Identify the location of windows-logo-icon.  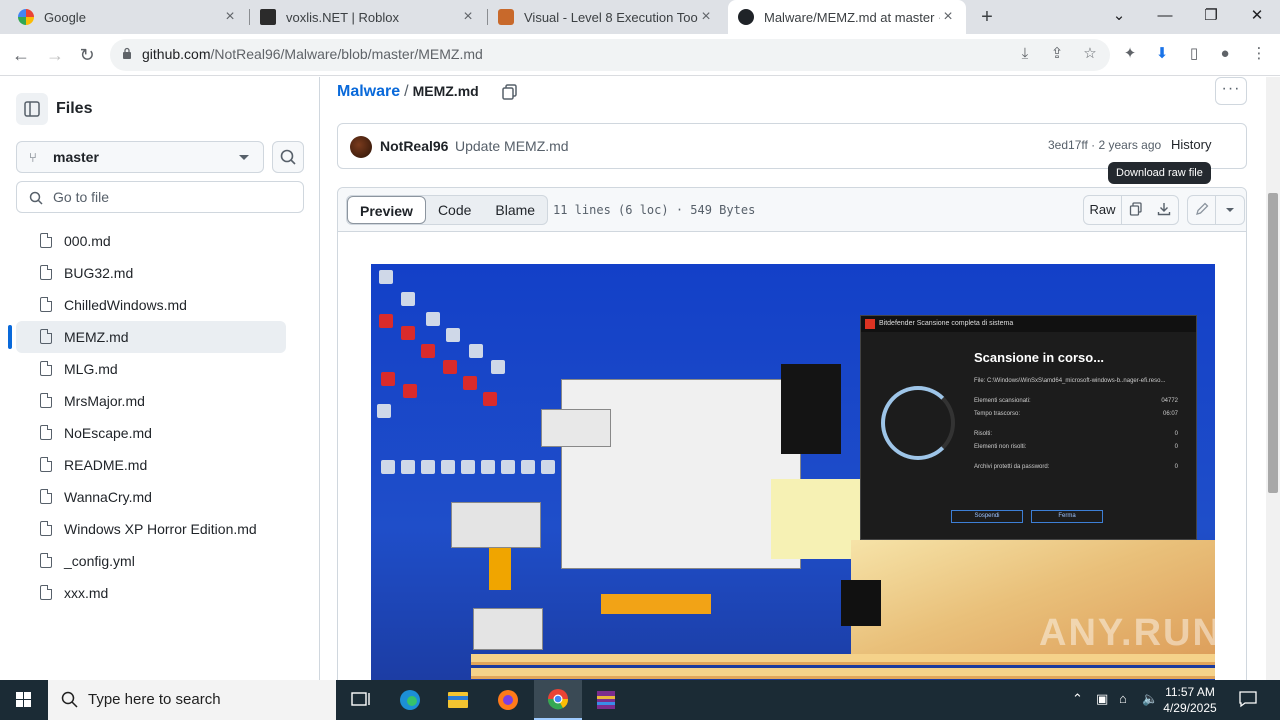
(23, 699).